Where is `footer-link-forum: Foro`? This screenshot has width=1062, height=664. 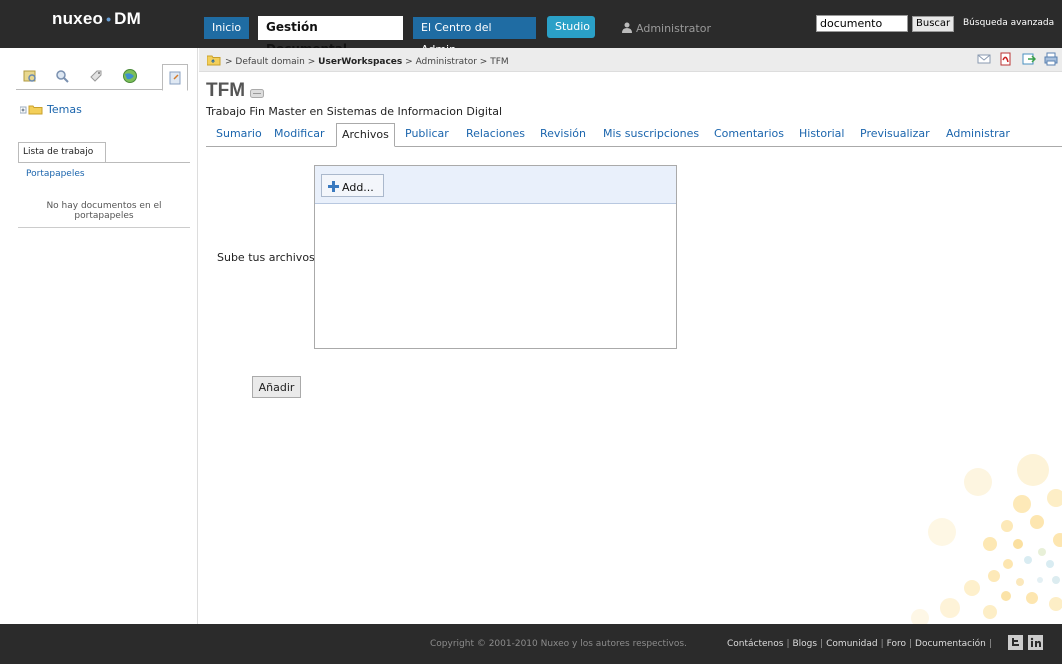
footer-link-forum: Foro is located at coordinates (896, 644).